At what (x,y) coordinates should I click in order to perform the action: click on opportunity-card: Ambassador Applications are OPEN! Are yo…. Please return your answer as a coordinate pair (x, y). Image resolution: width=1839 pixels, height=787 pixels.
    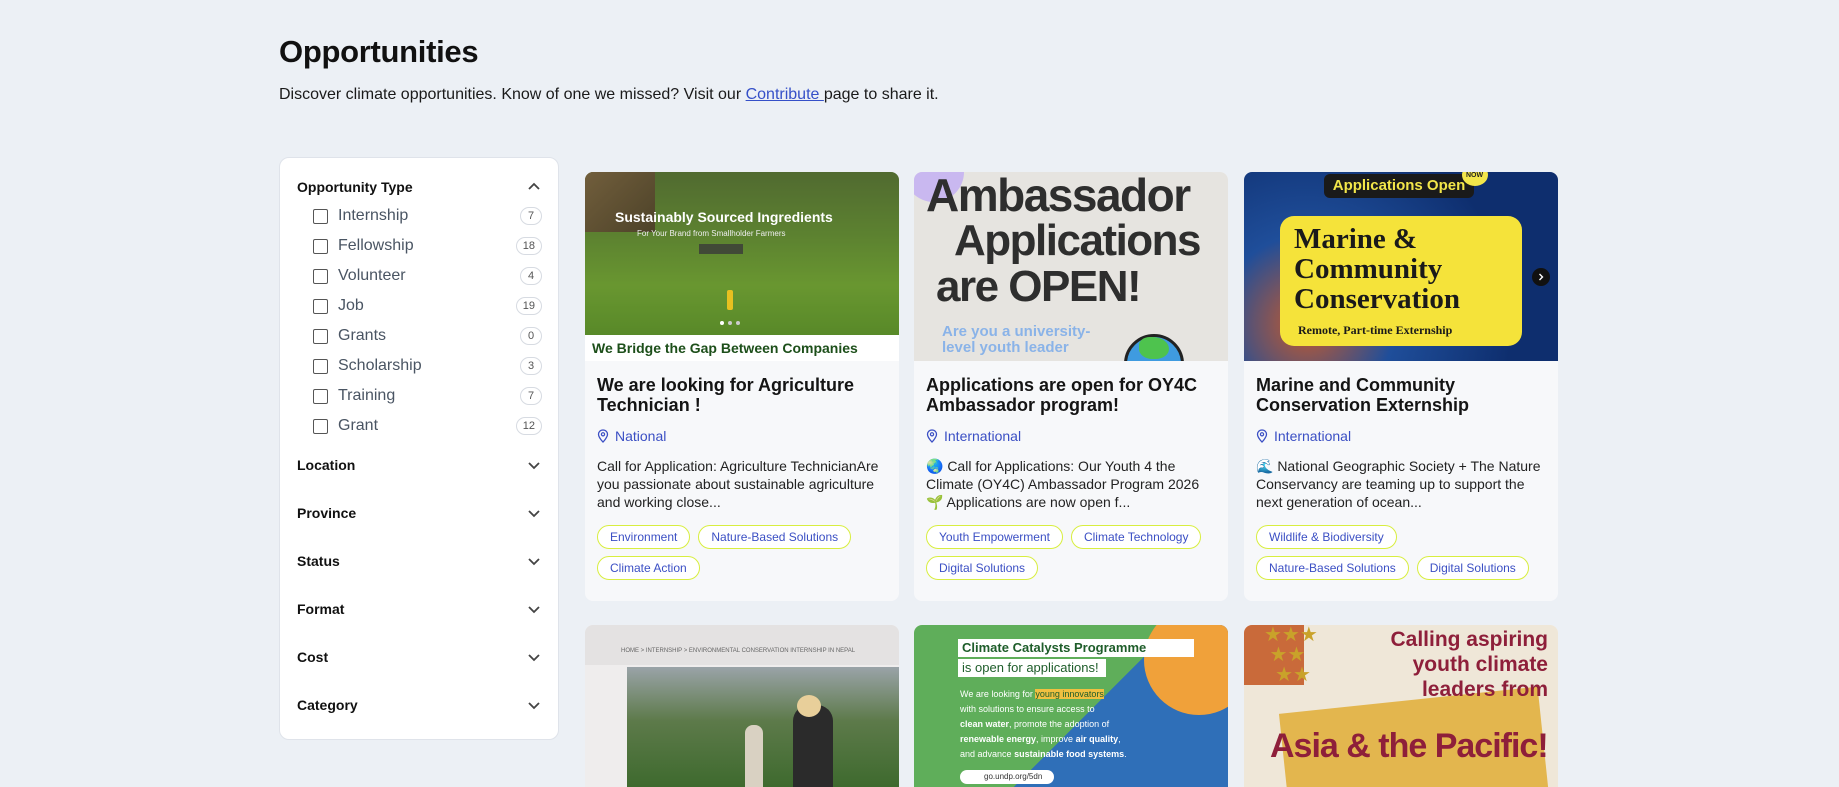
    Looking at the image, I should click on (1071, 386).